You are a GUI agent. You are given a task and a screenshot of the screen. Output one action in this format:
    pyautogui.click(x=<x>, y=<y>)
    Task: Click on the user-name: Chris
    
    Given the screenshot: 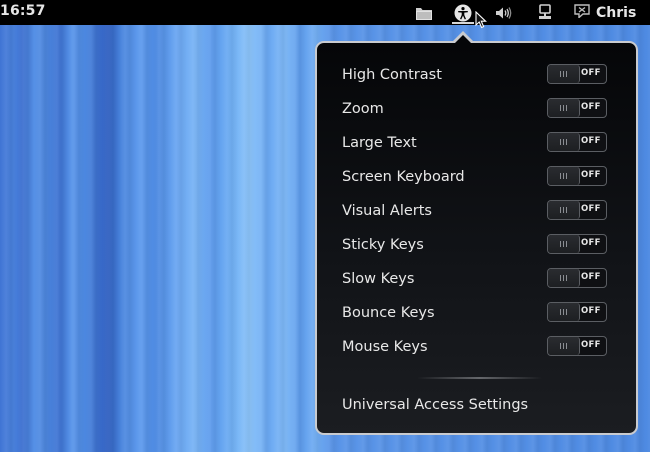 What is the action you would take?
    pyautogui.click(x=616, y=12)
    